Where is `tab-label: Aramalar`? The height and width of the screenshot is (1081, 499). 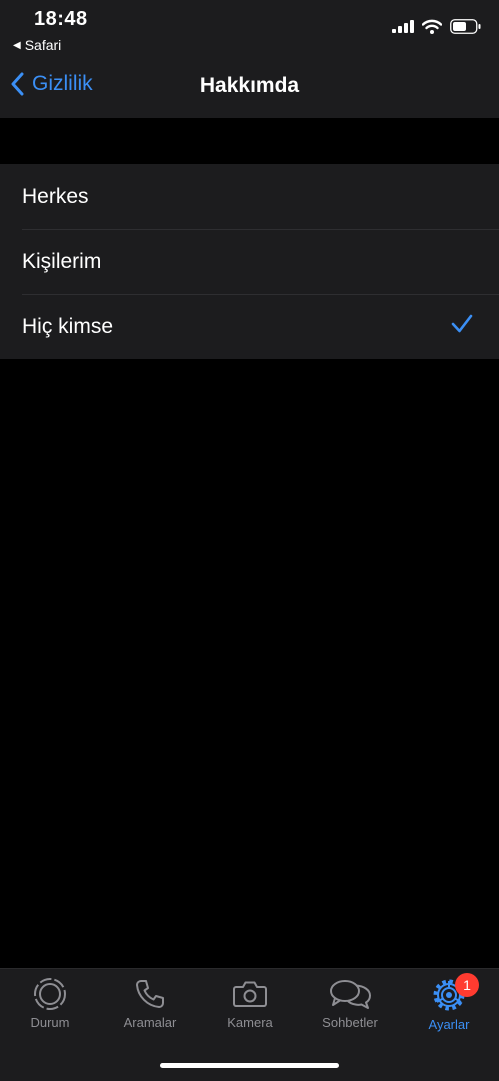 tab-label: Aramalar is located at coordinates (150, 1022).